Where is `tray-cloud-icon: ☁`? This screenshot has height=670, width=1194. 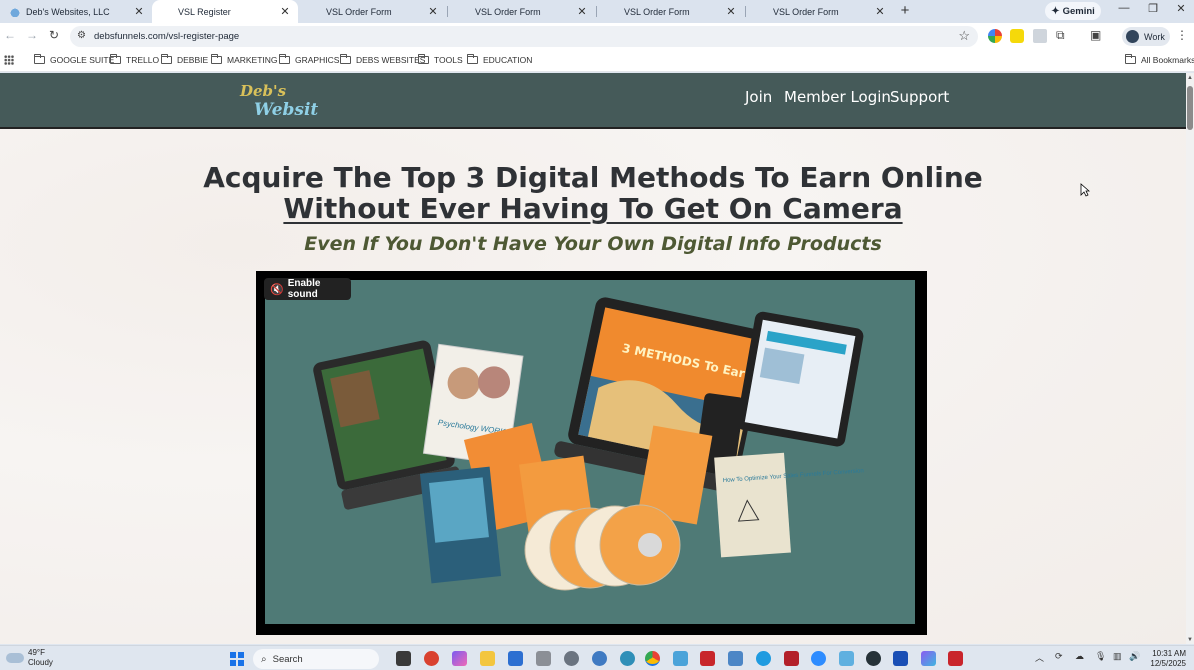 tray-cloud-icon: ☁ is located at coordinates (1079, 656).